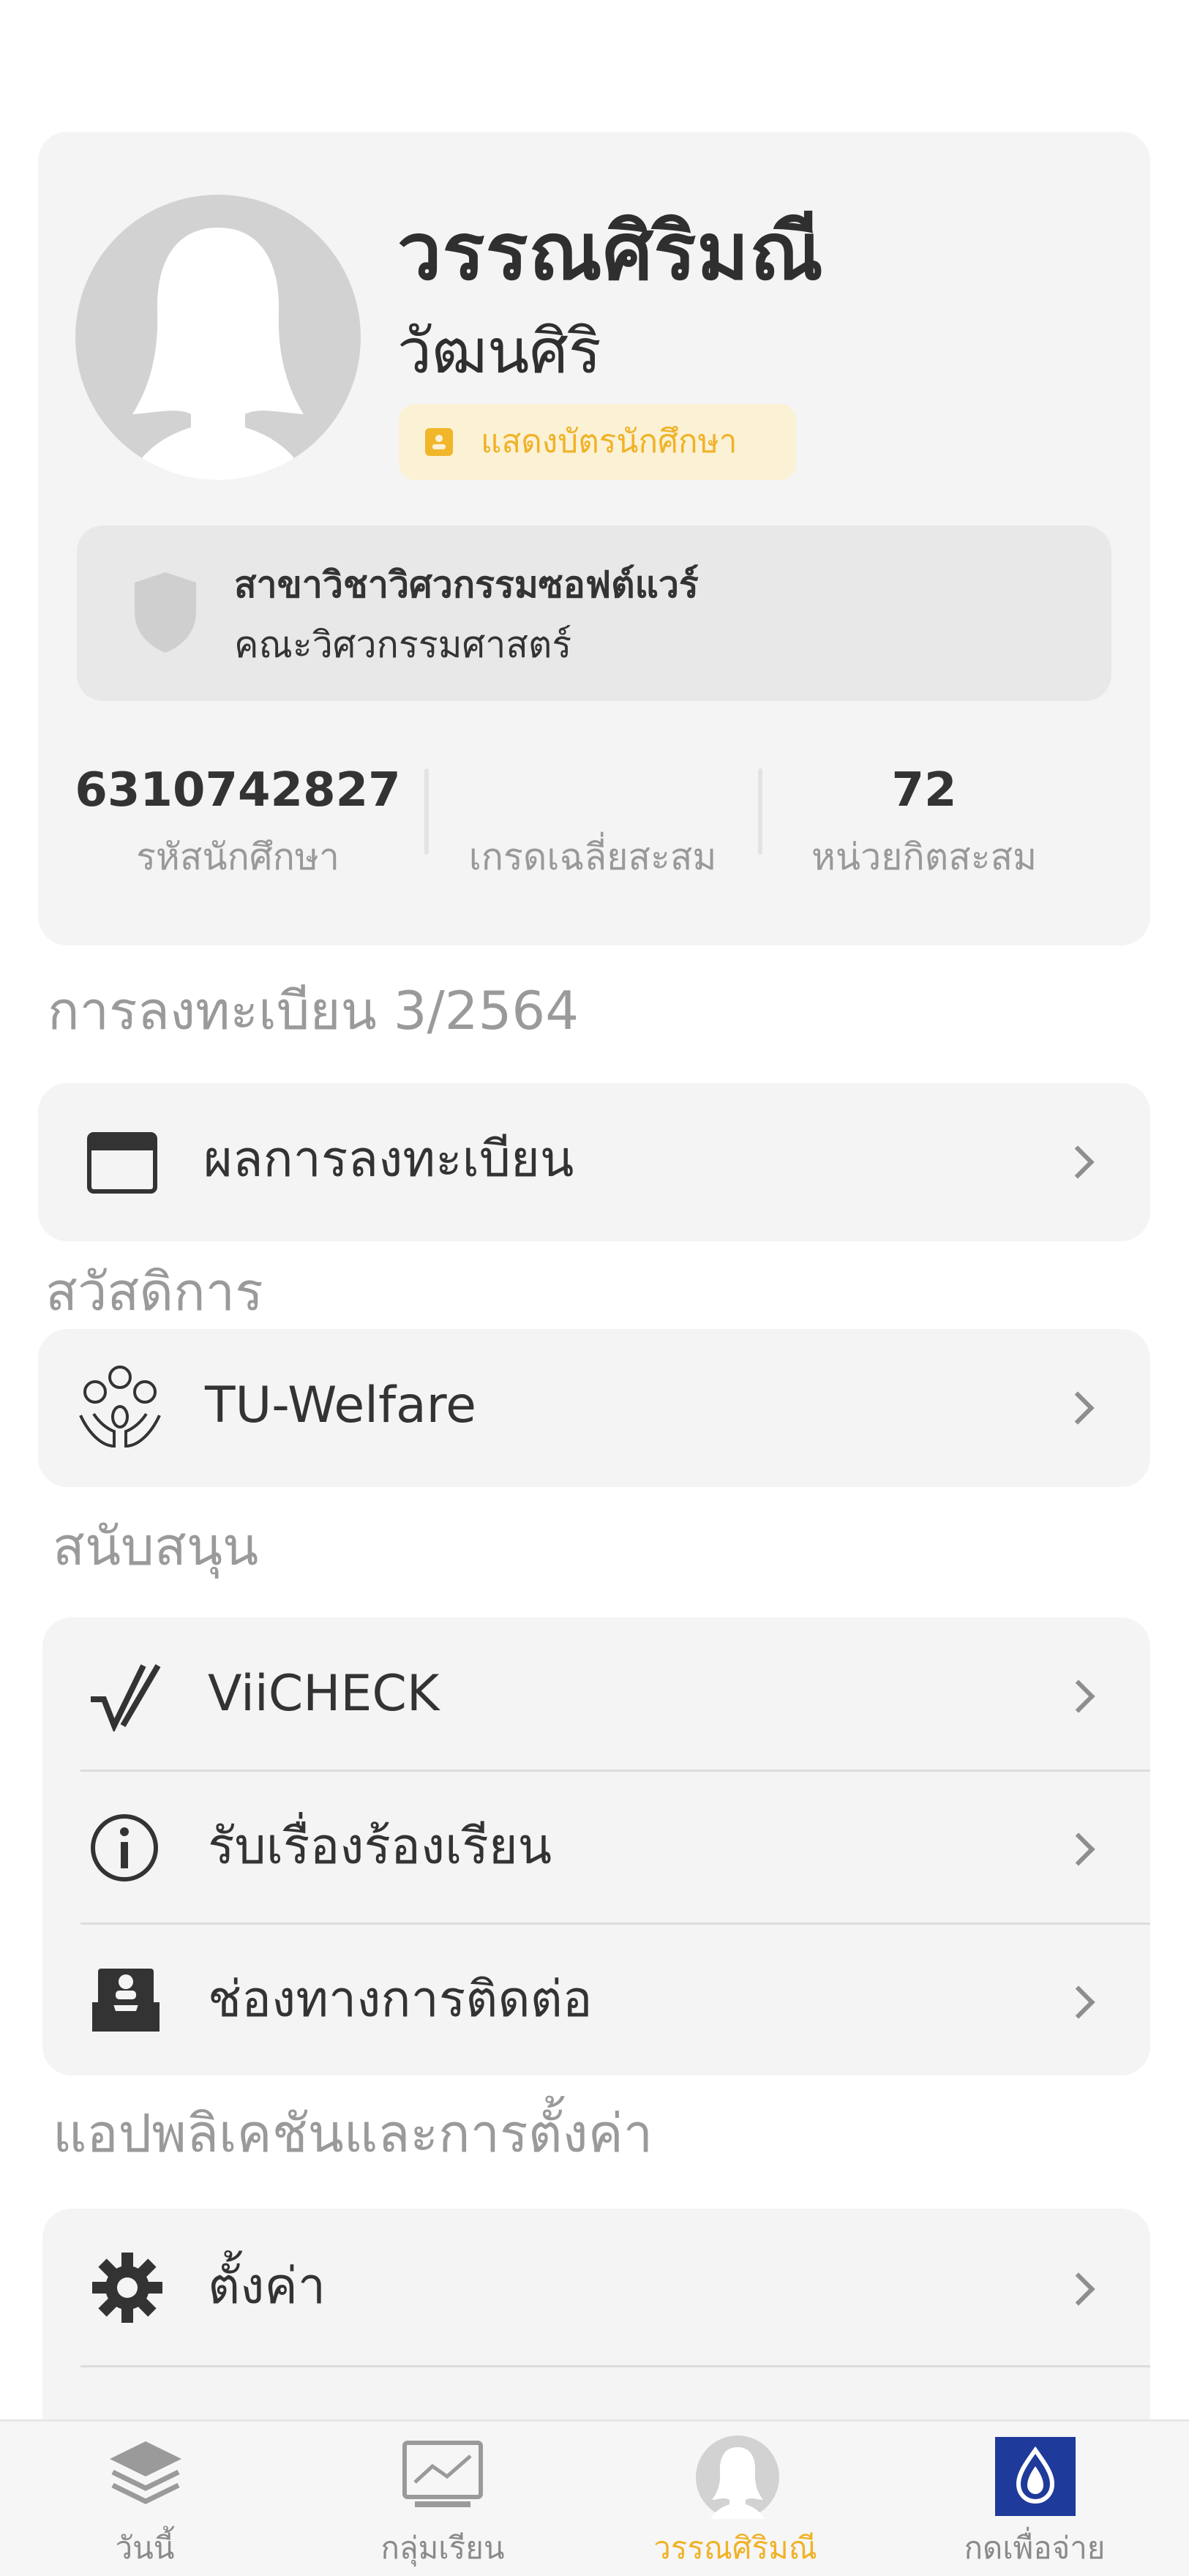 Image resolution: width=1189 pixels, height=2576 pixels. I want to click on student-last-name: วัฒนศิริ, so click(499, 351).